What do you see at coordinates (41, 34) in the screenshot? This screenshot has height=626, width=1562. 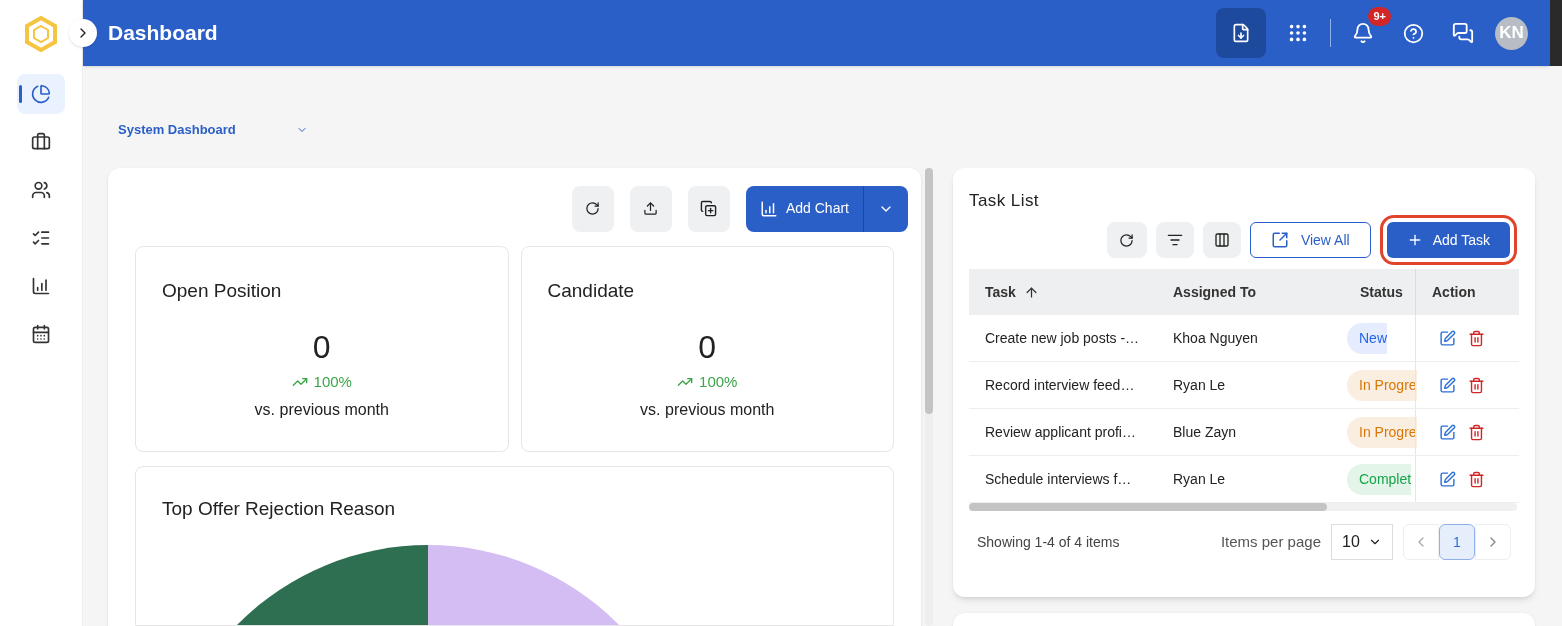 I see `cube-logo-icon` at bounding box center [41, 34].